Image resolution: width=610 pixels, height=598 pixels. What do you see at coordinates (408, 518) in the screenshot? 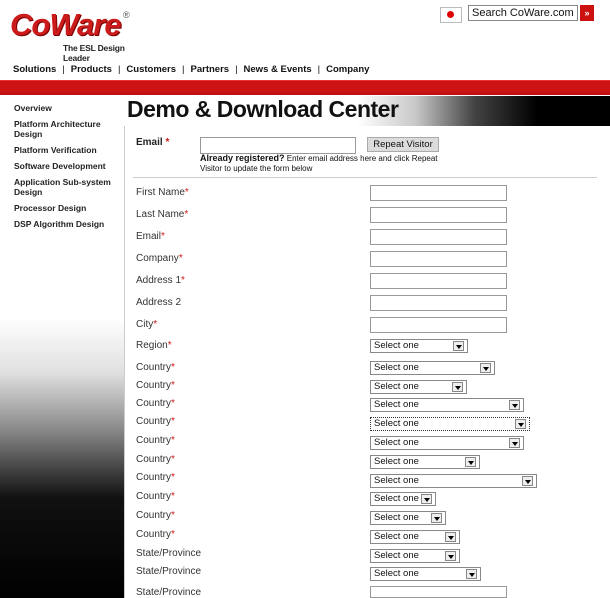
I see `country-select-9: Select one` at bounding box center [408, 518].